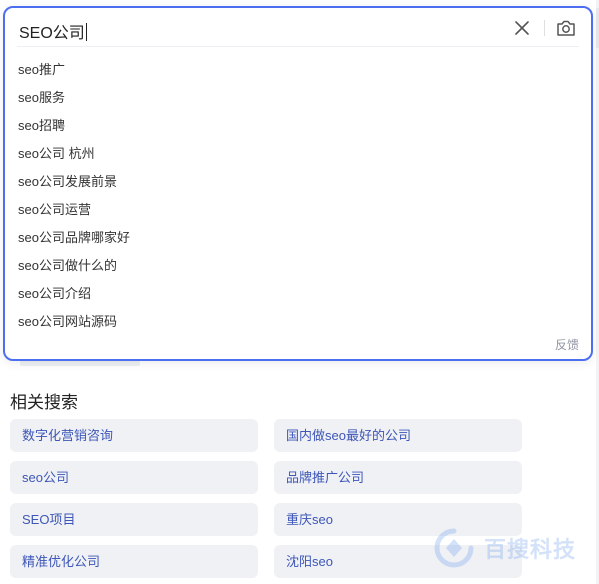  Describe the element at coordinates (298, 98) in the screenshot. I see `suggestion-item: seo服务` at that location.